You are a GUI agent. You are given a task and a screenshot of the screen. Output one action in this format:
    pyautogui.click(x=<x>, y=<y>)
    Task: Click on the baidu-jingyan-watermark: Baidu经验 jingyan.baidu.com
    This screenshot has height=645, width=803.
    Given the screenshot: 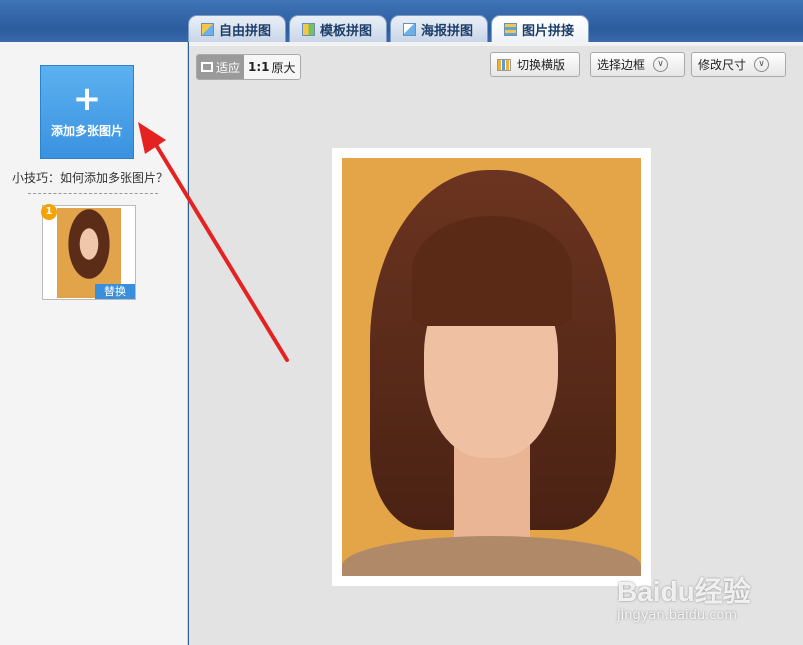 What is the action you would take?
    pyautogui.click(x=684, y=596)
    